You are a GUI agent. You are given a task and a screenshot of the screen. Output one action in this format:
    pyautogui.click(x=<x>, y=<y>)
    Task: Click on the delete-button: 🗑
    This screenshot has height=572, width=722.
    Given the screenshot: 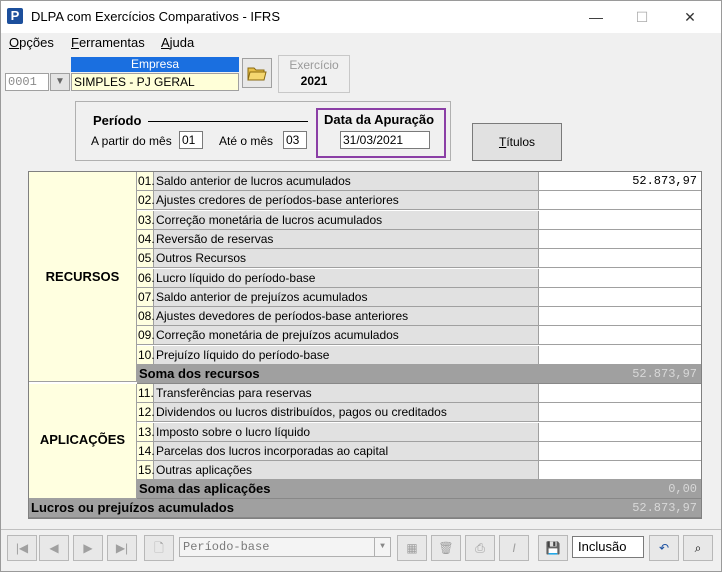 What is the action you would take?
    pyautogui.click(x=446, y=548)
    